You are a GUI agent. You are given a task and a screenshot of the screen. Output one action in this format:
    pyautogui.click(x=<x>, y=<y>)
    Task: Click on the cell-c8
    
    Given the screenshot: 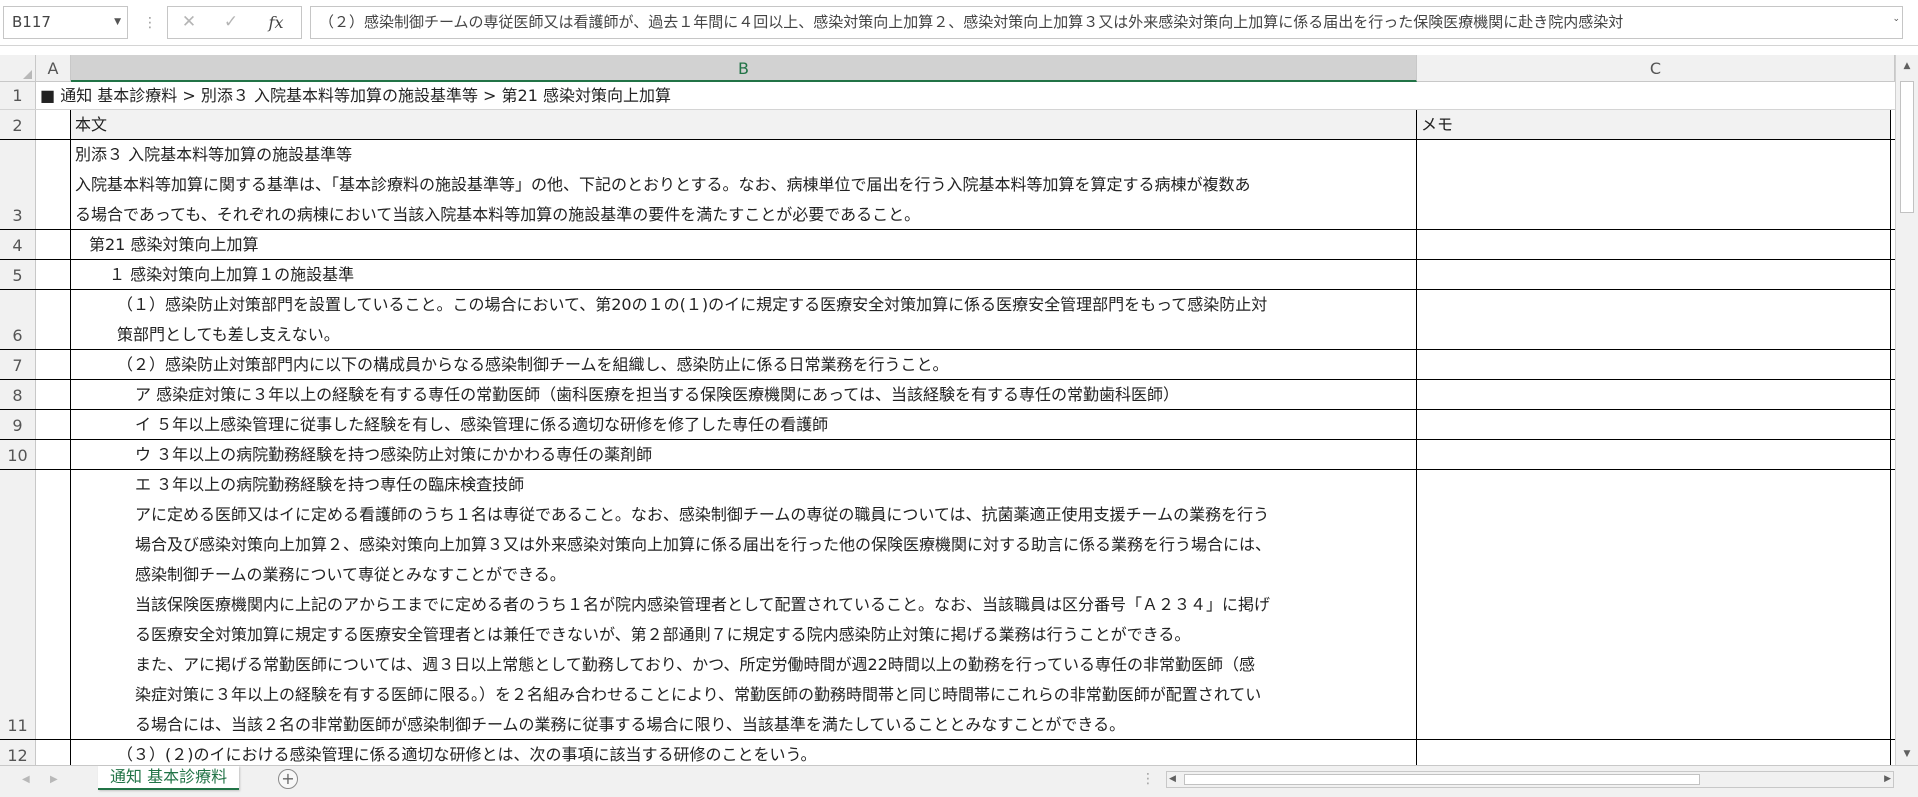 What is the action you would take?
    pyautogui.click(x=1654, y=394)
    